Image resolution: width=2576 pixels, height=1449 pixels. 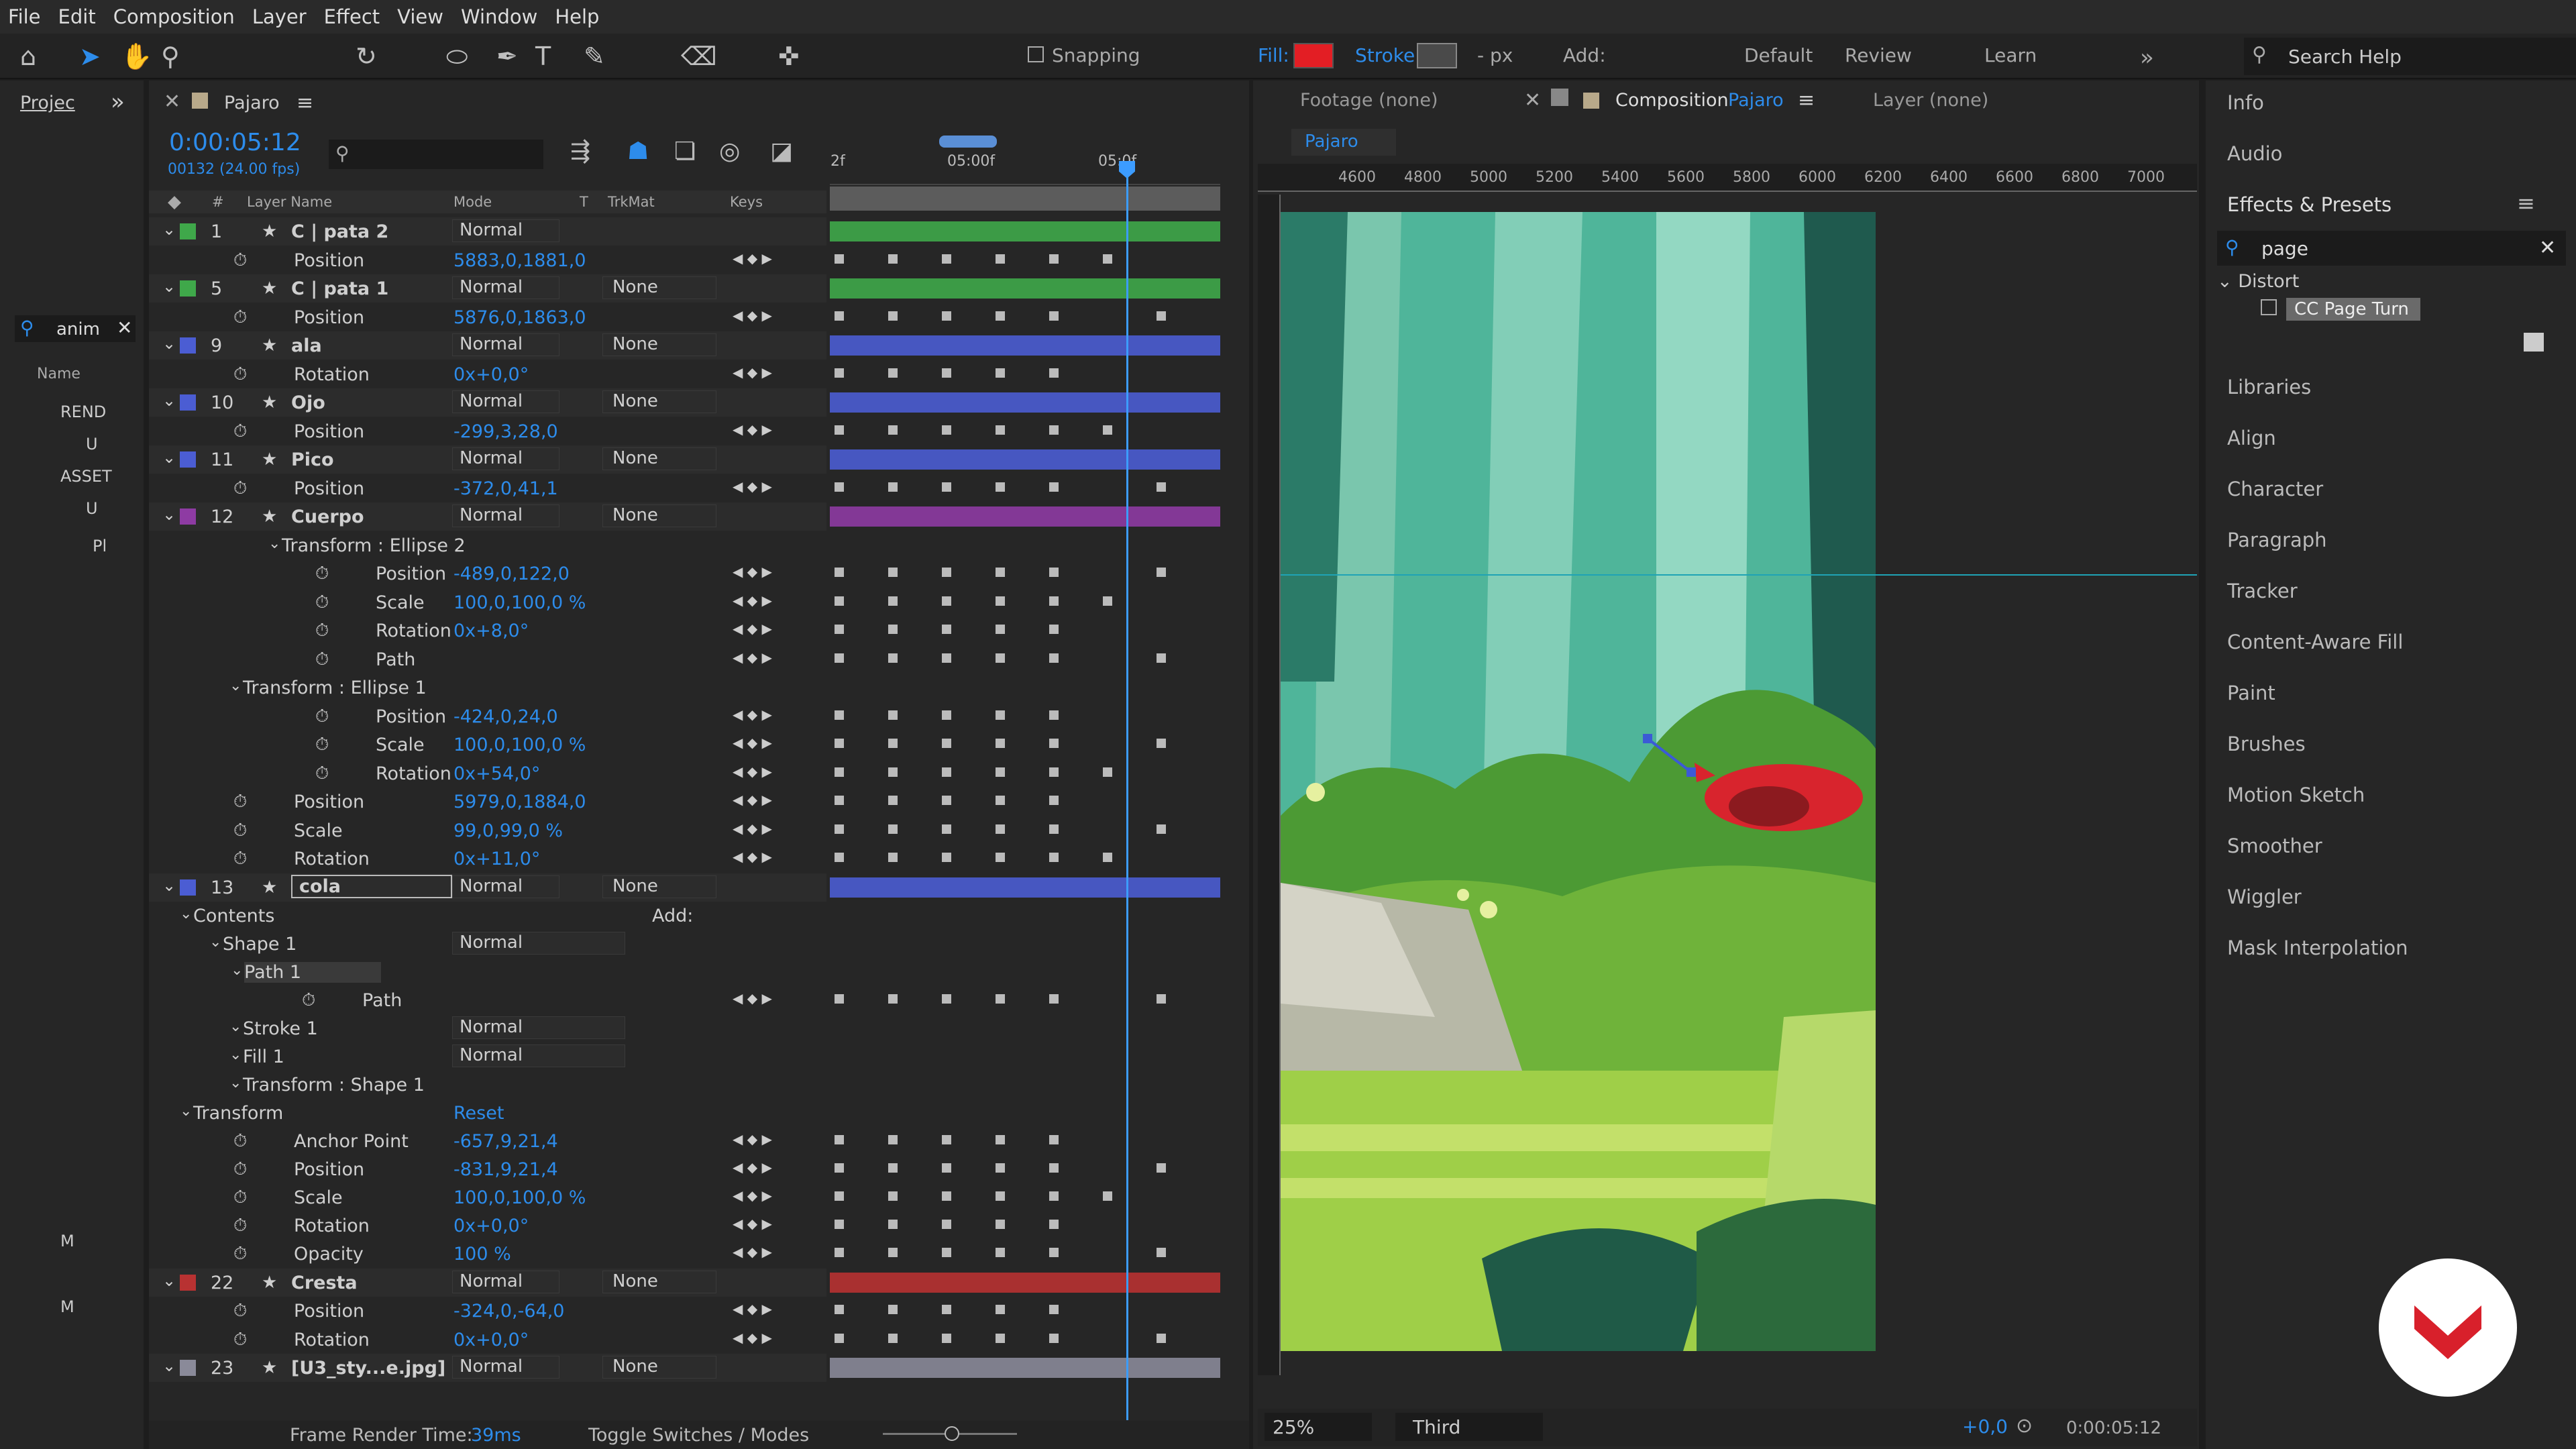 I want to click on pen-tool-icon: ✒, so click(x=507, y=56).